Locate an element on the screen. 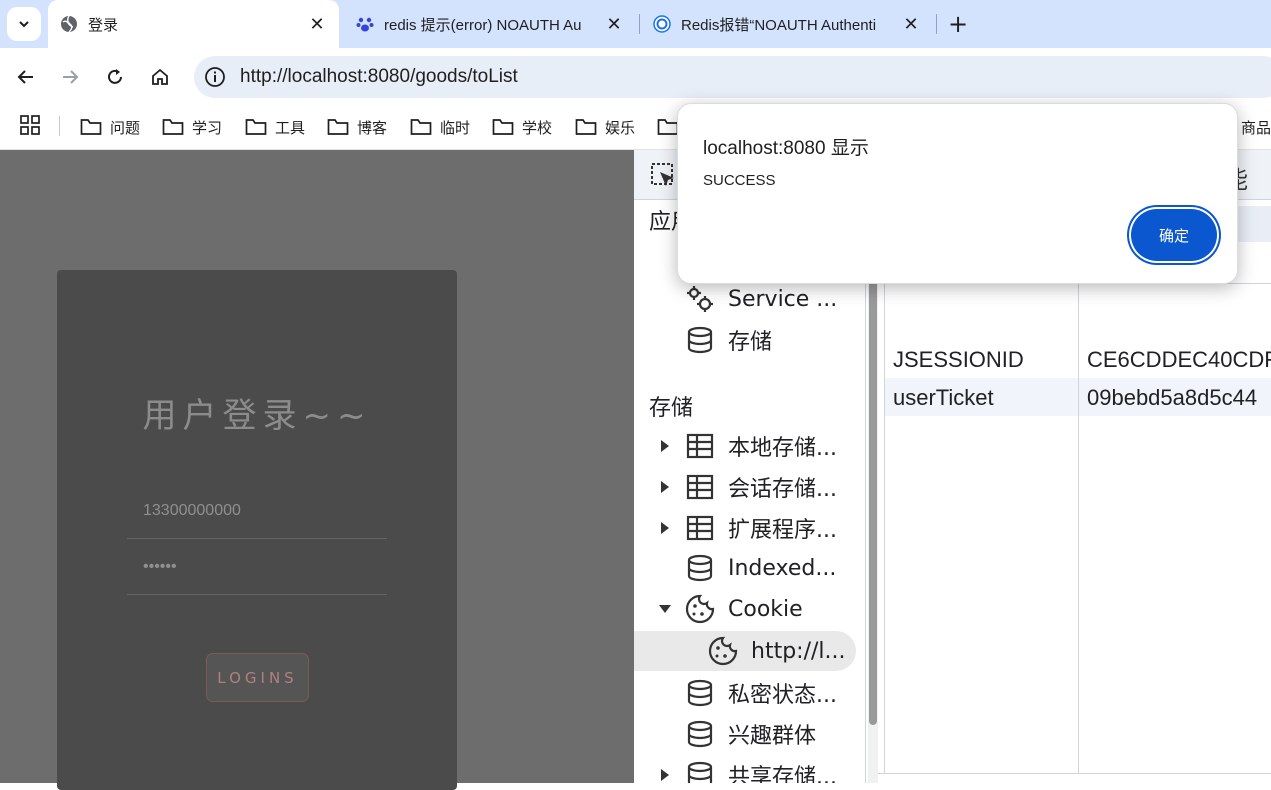  bookmark-folder: 学校 is located at coordinates (522, 127).